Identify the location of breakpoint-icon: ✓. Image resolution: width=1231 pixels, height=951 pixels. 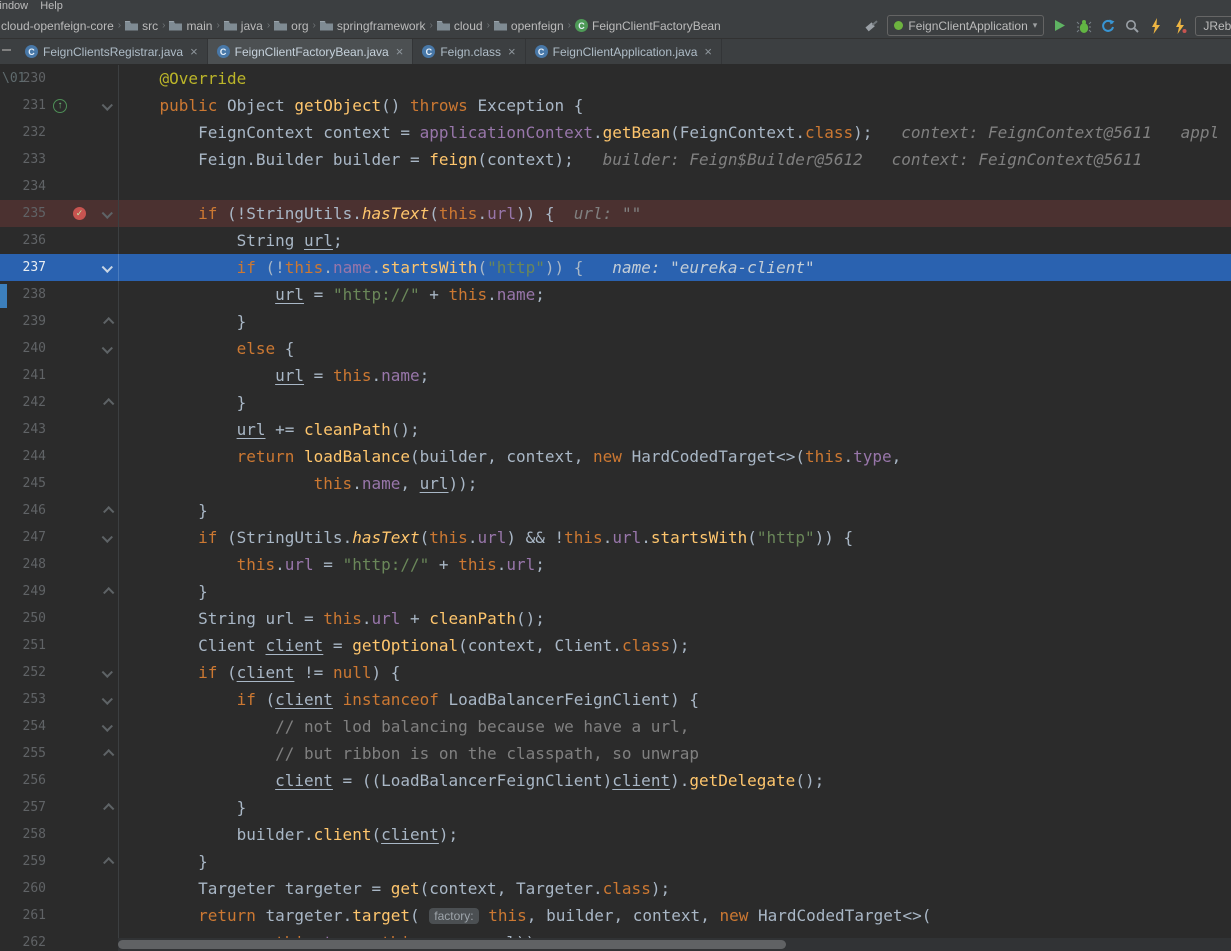
(79, 213).